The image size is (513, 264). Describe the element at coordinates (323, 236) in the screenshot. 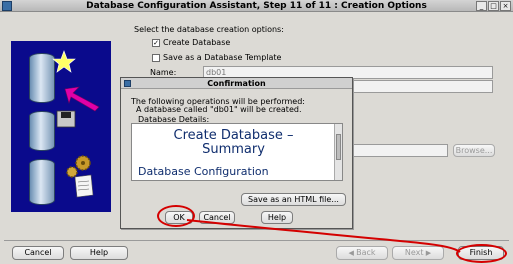

I see `red-annotation-overlay` at that location.